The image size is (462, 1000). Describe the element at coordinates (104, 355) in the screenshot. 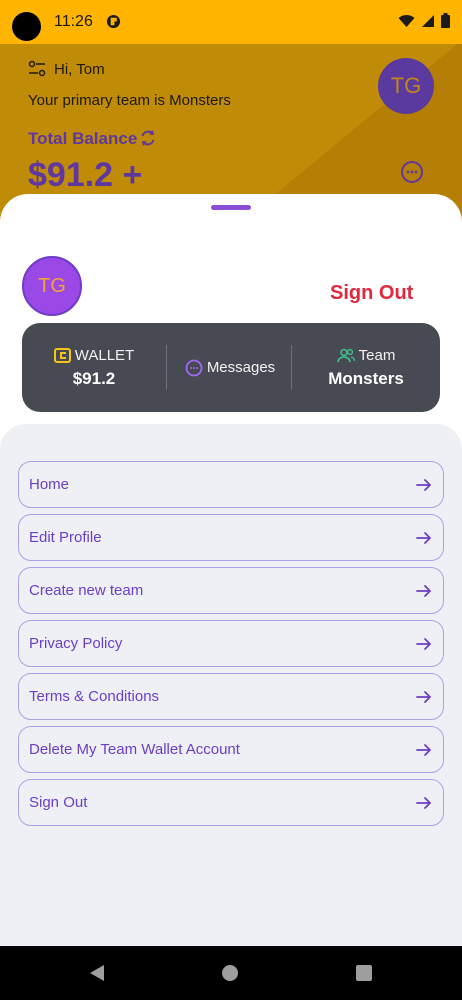

I see `wallet-label: WALLET` at that location.